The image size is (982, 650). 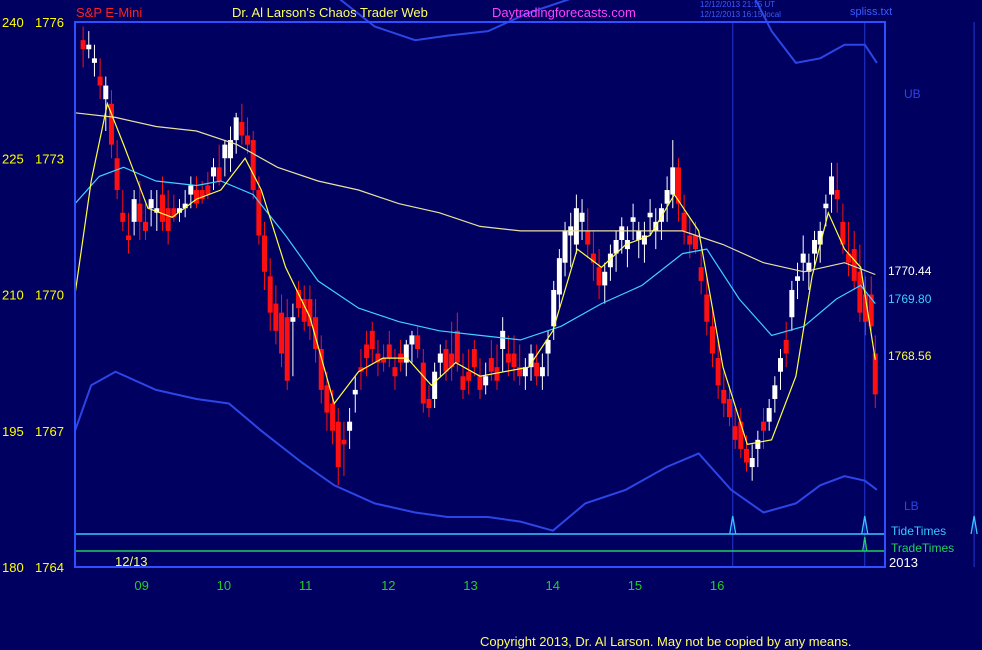 I want to click on site-link: Daytradingforecasts.com, so click(x=564, y=12).